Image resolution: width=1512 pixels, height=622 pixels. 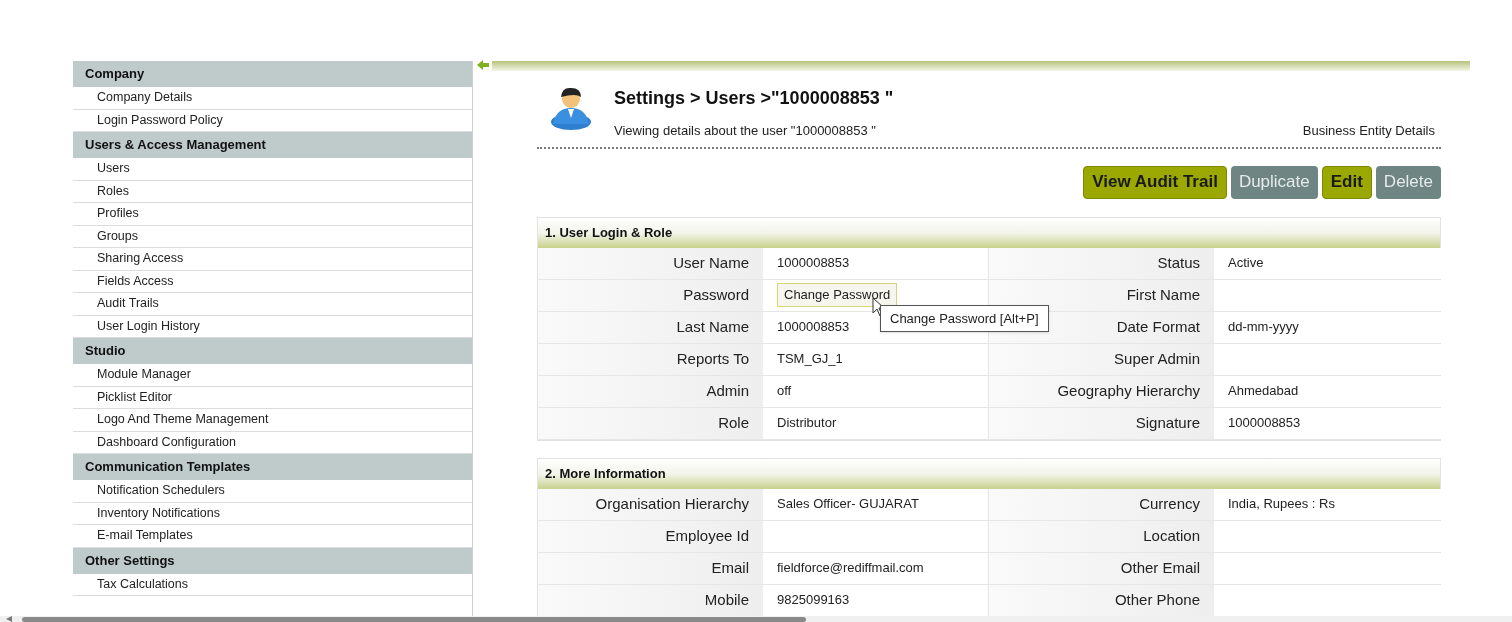 I want to click on field-label: Reports To, so click(x=712, y=358).